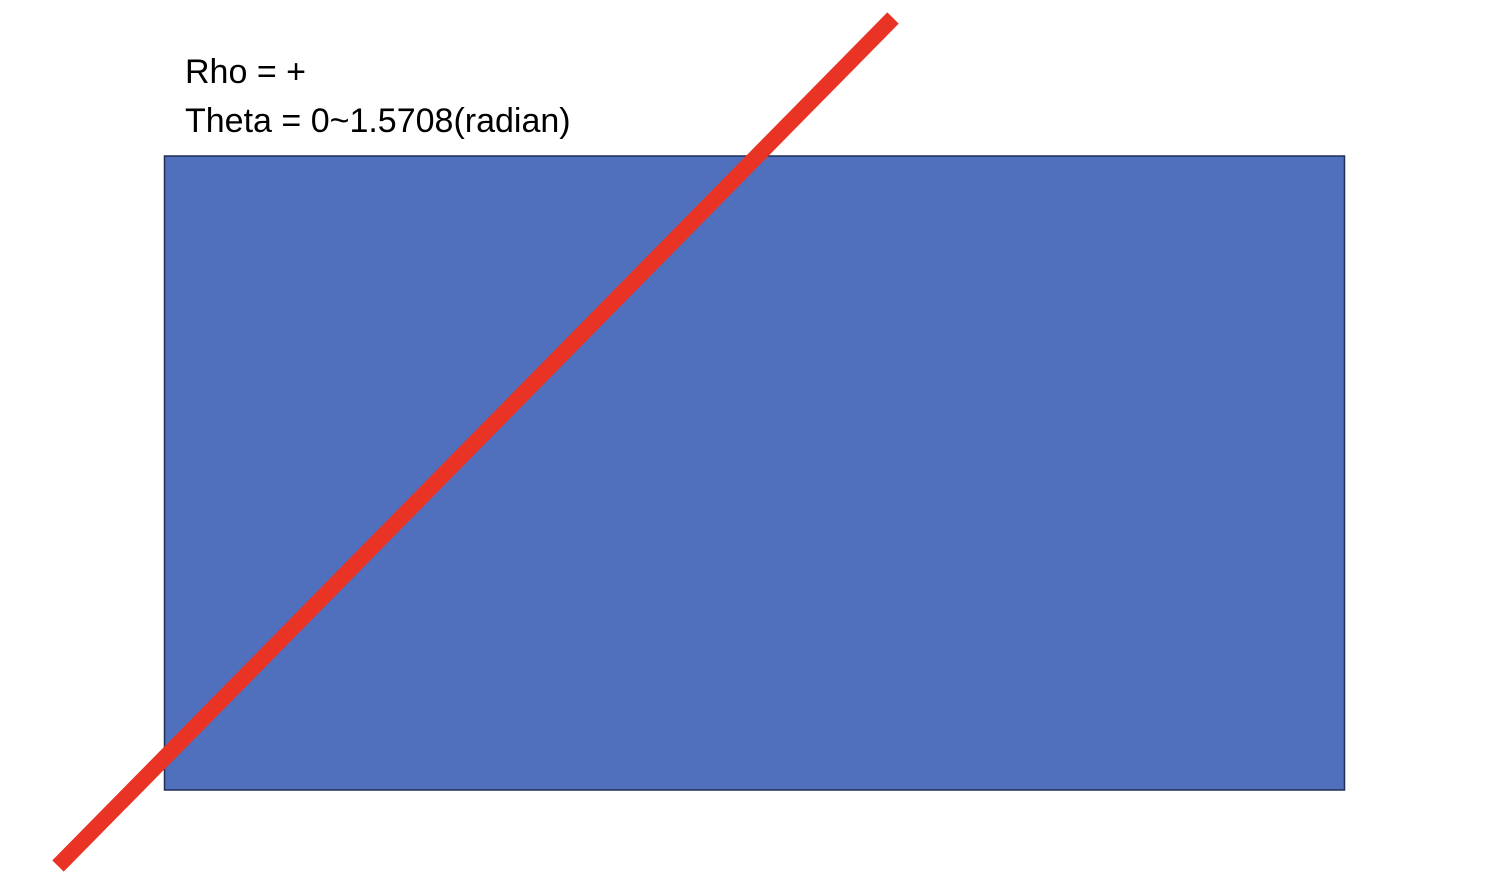  Describe the element at coordinates (245, 72) in the screenshot. I see `rho-label: Rho = +` at that location.